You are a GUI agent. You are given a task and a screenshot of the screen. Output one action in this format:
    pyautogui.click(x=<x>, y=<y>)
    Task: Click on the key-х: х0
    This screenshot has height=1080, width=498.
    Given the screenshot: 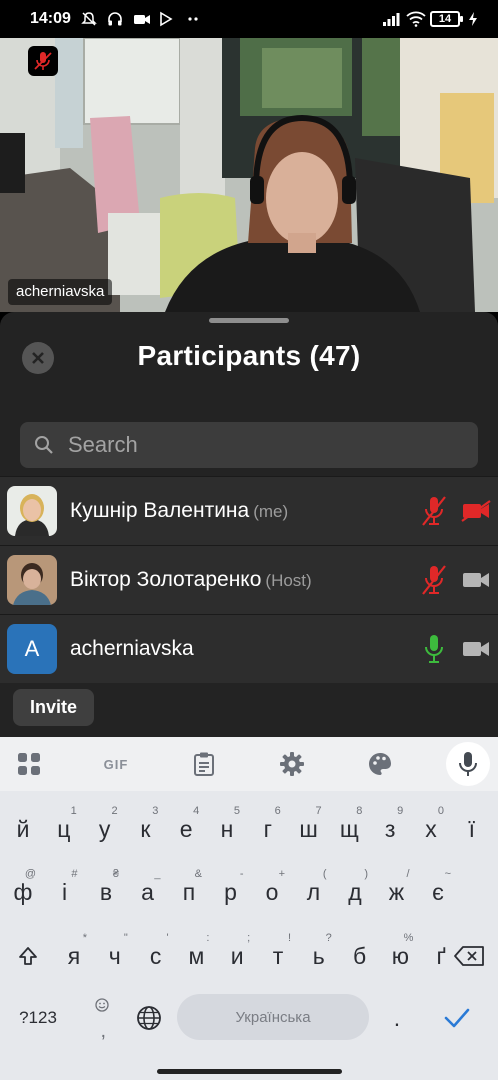 What is the action you would take?
    pyautogui.click(x=431, y=829)
    